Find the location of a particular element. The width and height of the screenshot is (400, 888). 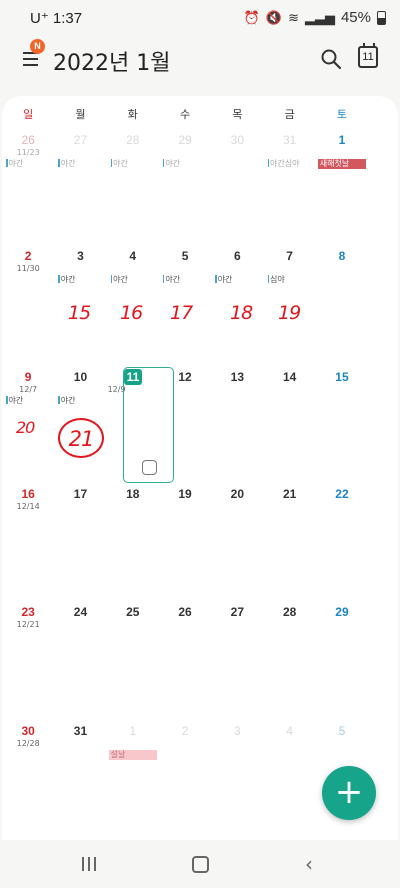

day-cell: 1 새해첫날 is located at coordinates (342, 188).